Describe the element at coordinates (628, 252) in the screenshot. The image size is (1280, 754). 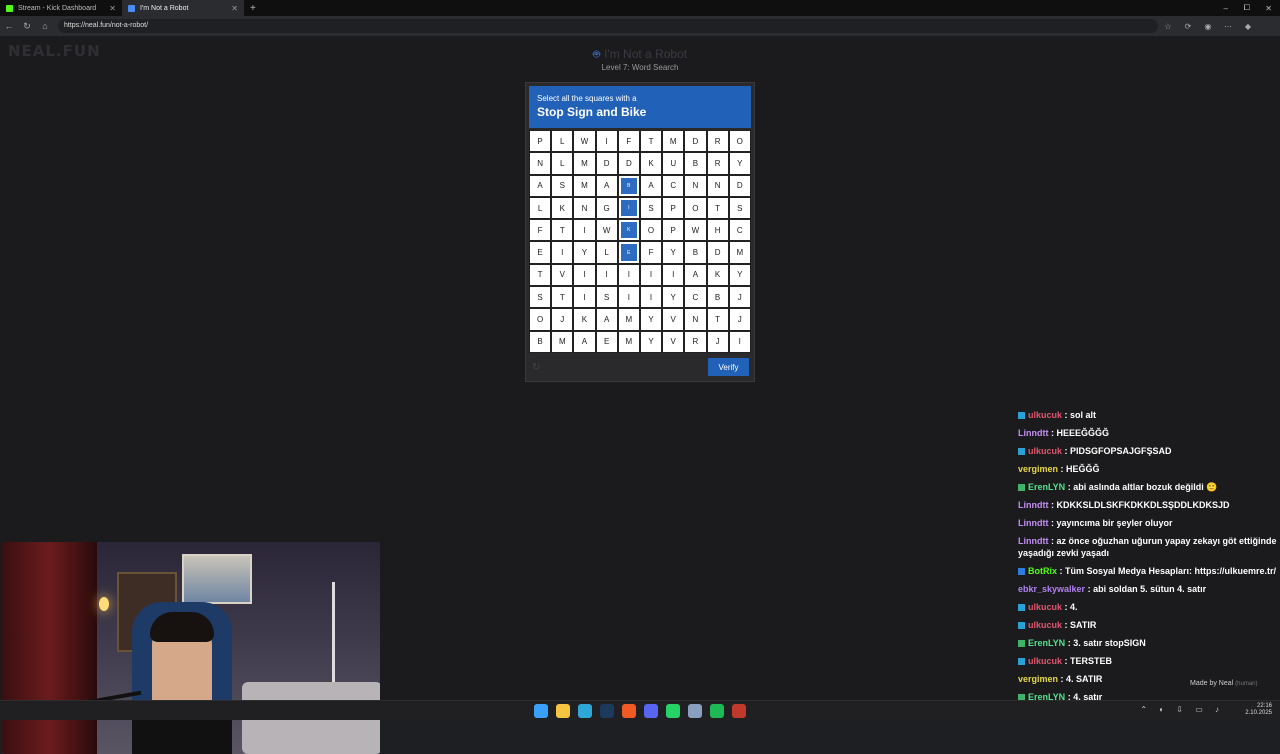
I see `grid-cell-selected: E` at that location.